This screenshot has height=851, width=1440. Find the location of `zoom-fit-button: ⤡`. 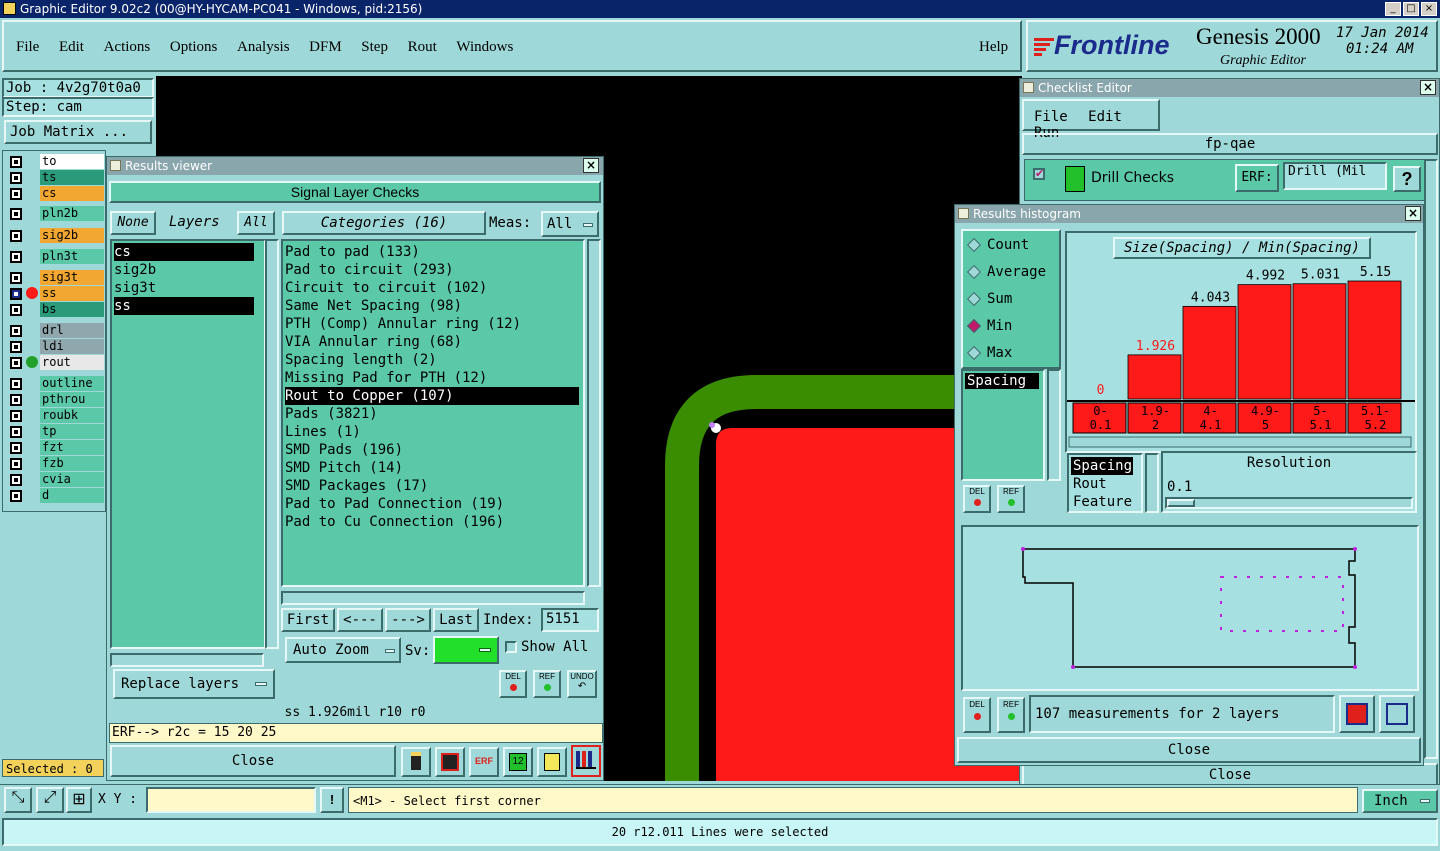

zoom-fit-button: ⤡ is located at coordinates (18, 800).